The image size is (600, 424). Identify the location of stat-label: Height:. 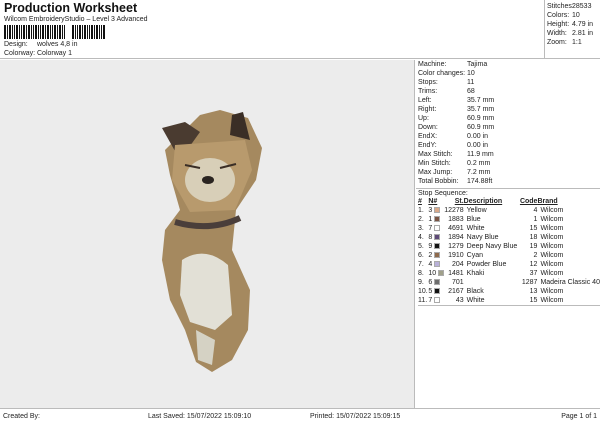
(558, 24).